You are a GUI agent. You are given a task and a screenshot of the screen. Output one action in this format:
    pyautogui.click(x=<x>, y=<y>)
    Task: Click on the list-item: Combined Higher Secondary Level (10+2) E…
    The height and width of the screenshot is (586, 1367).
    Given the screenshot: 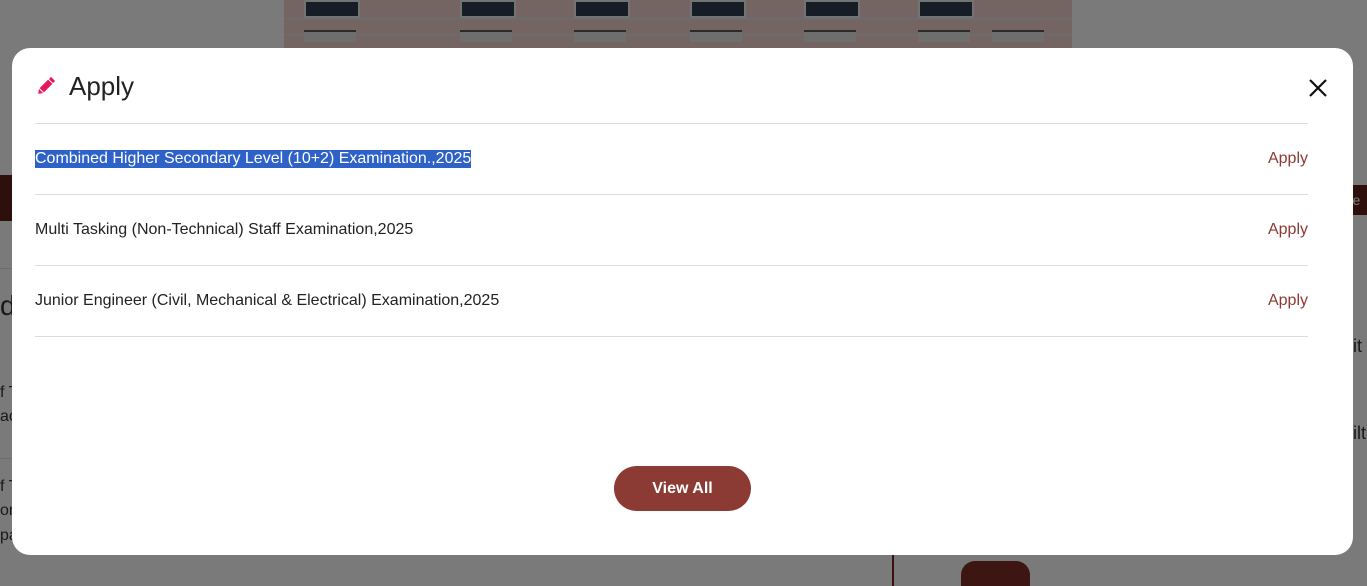 What is the action you would take?
    pyautogui.click(x=671, y=158)
    